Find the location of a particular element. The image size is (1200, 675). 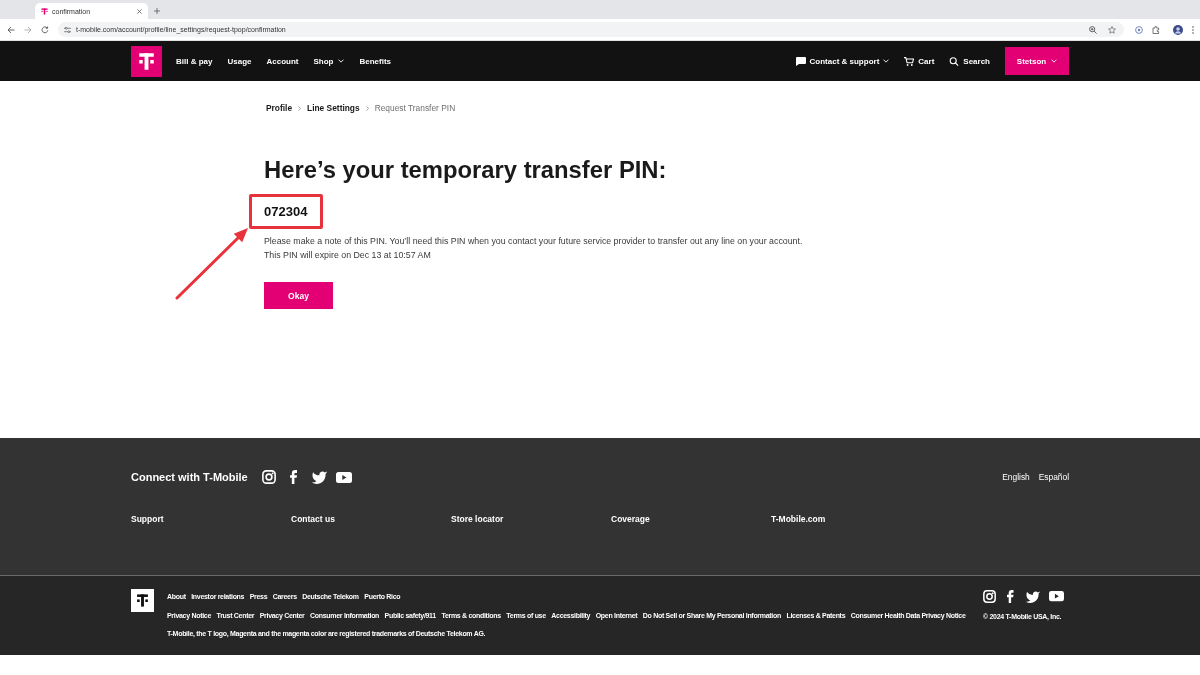

site-settings-icon is located at coordinates (67, 29).